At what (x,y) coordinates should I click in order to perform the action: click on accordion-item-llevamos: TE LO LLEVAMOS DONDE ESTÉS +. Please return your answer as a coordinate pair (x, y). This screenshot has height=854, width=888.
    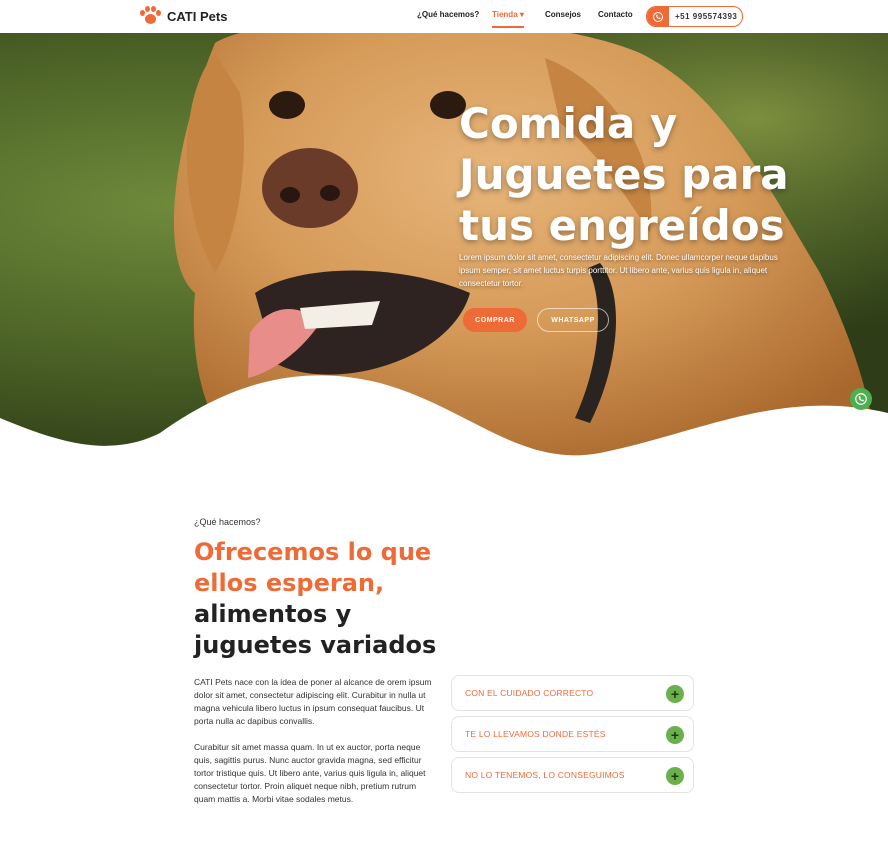
    Looking at the image, I should click on (572, 734).